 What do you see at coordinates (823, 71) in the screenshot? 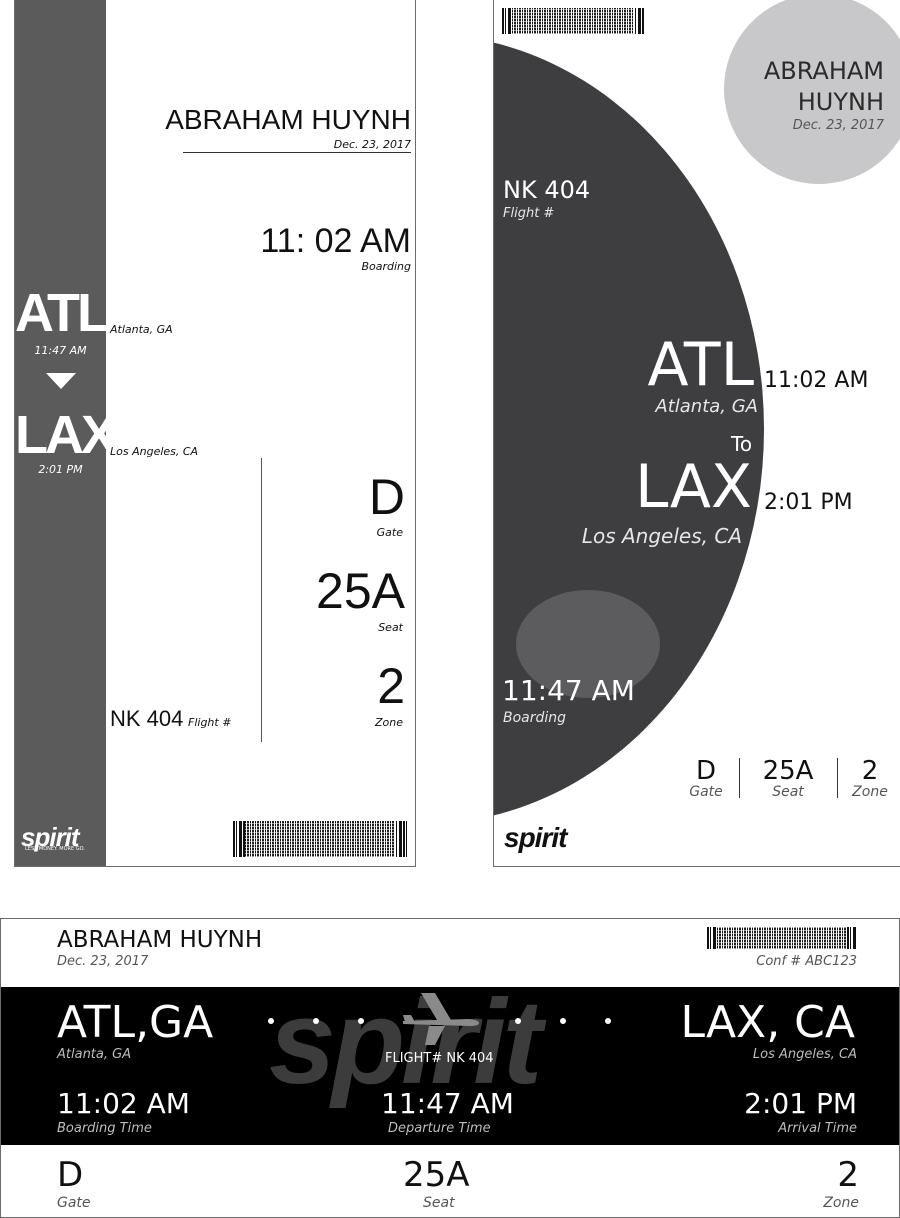
I see `name-first: ABRAHAM` at bounding box center [823, 71].